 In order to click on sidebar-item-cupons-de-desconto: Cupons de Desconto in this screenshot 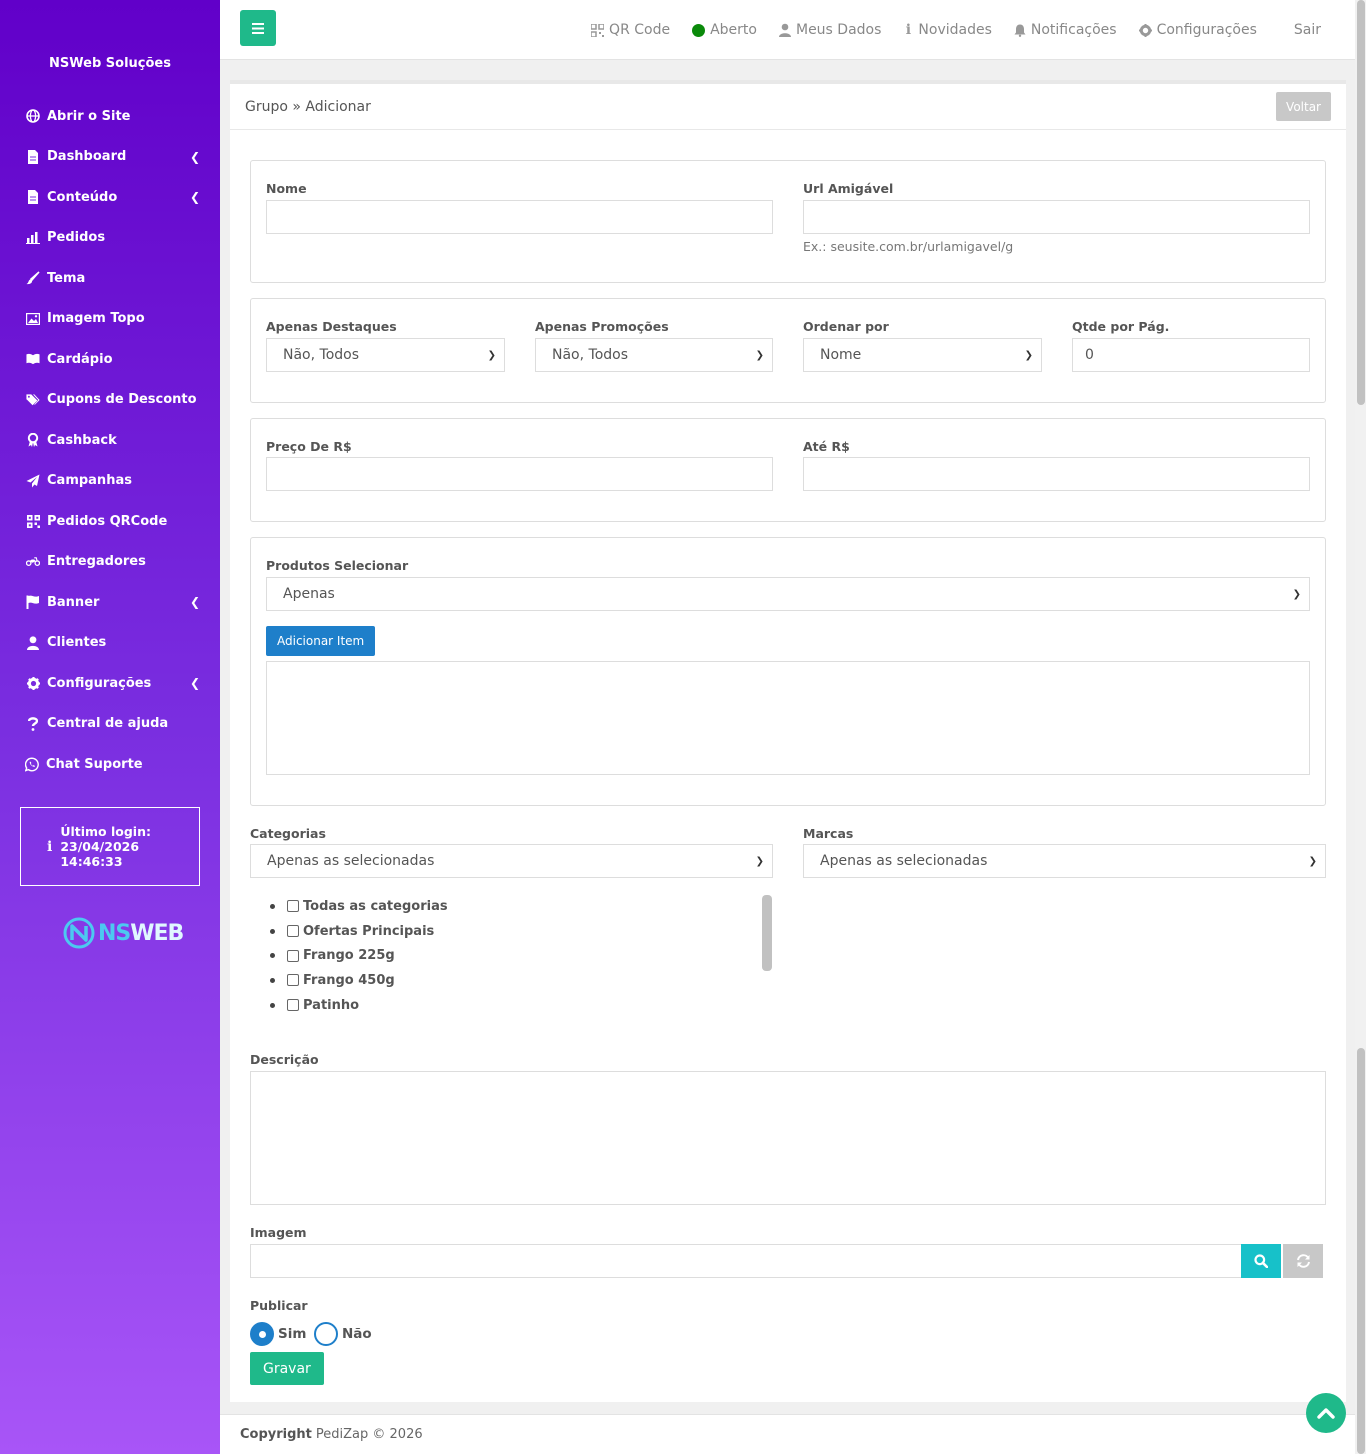, I will do `click(110, 400)`.